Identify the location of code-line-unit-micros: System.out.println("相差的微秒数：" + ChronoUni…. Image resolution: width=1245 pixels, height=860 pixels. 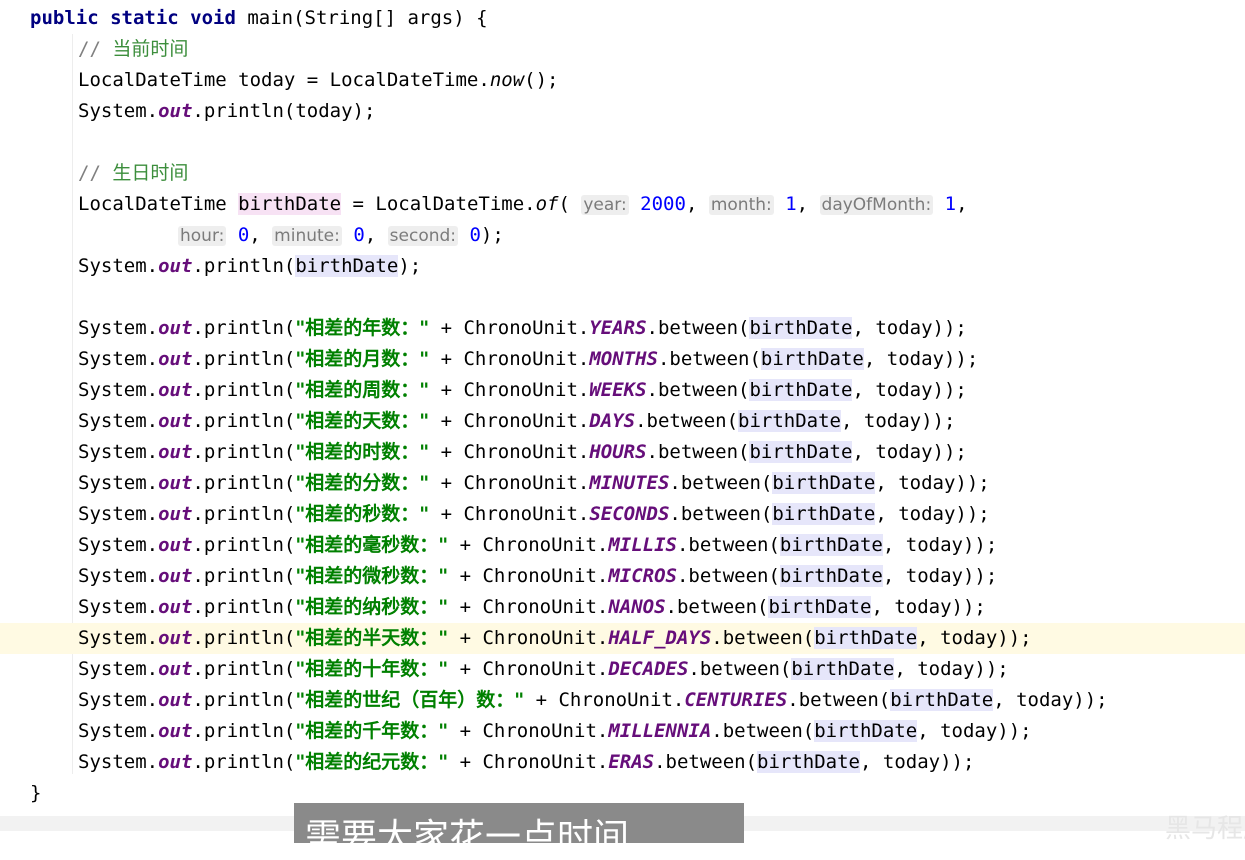
(538, 576).